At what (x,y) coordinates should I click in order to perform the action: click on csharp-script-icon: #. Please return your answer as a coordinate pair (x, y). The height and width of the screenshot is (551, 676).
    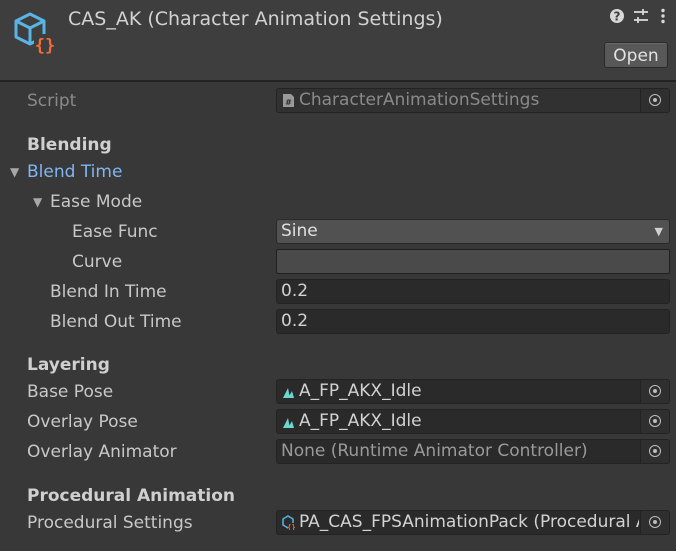
    Looking at the image, I should click on (288, 100).